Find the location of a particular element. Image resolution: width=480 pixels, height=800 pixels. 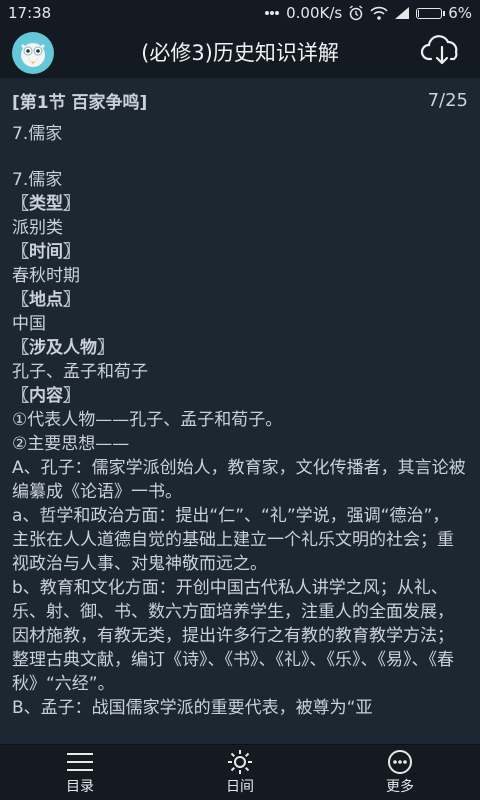

owl-logo-icon is located at coordinates (33, 53).